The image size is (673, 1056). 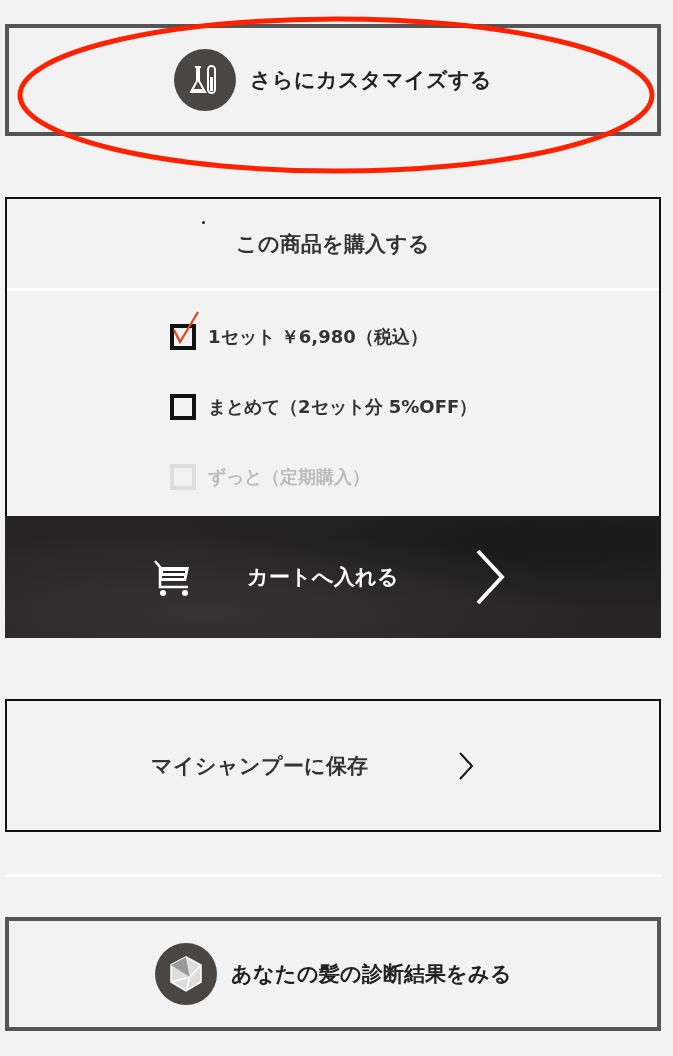 What do you see at coordinates (205, 80) in the screenshot?
I see `flask-icon` at bounding box center [205, 80].